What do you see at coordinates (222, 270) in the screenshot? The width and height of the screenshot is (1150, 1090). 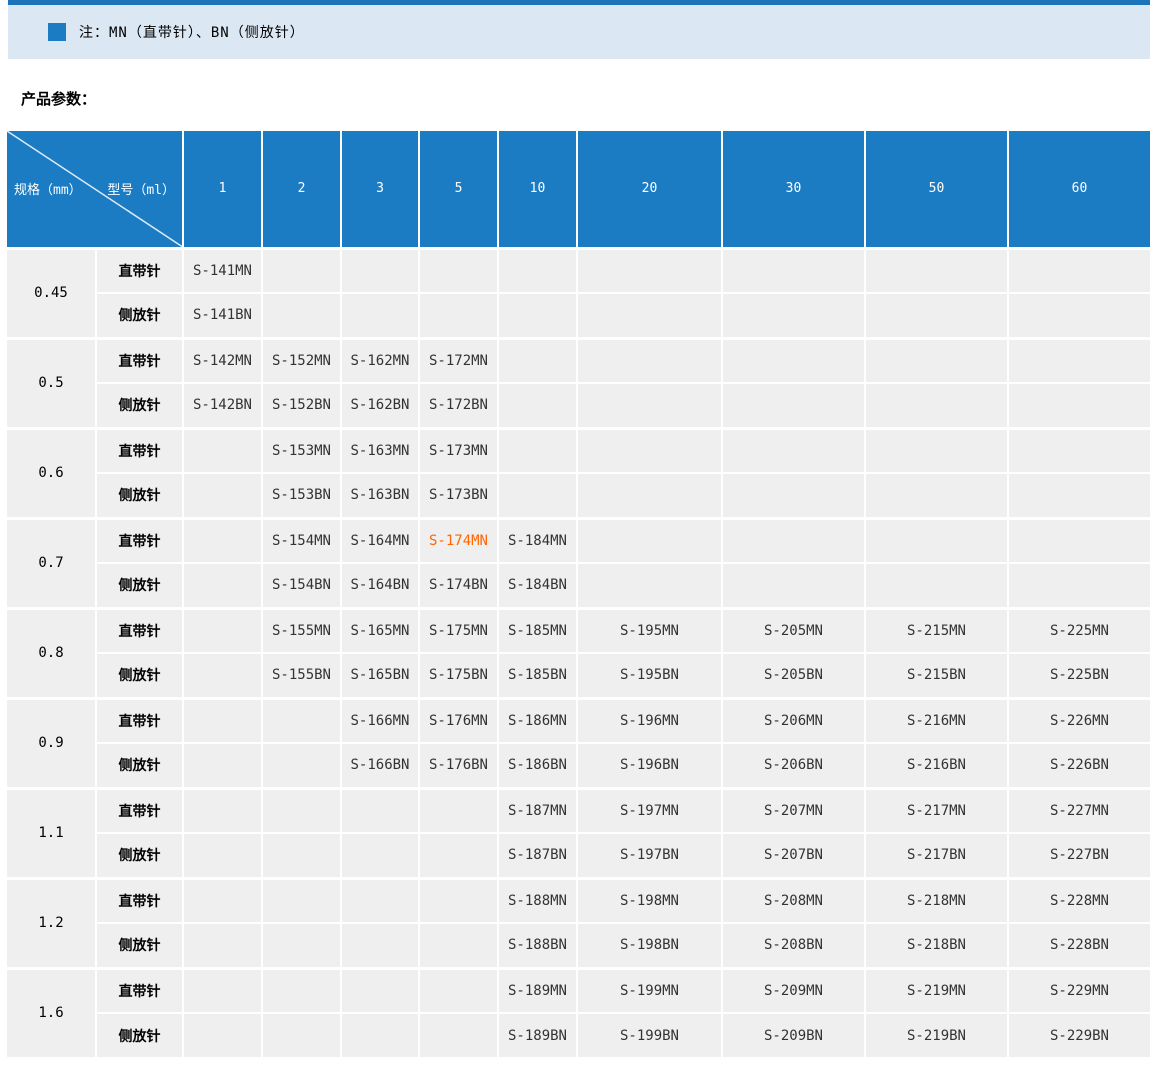 I see `model-cell: S-141MN` at bounding box center [222, 270].